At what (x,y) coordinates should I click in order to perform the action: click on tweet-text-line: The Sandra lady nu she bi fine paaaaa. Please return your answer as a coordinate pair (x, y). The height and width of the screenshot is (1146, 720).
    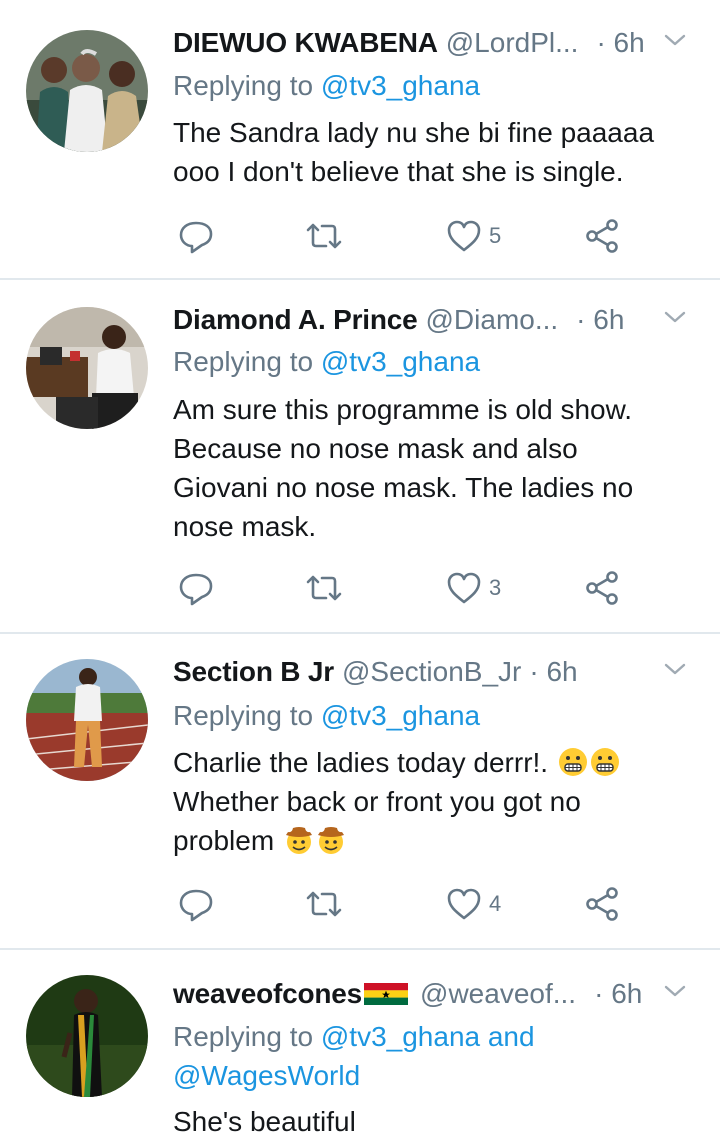
    Looking at the image, I should click on (414, 132).